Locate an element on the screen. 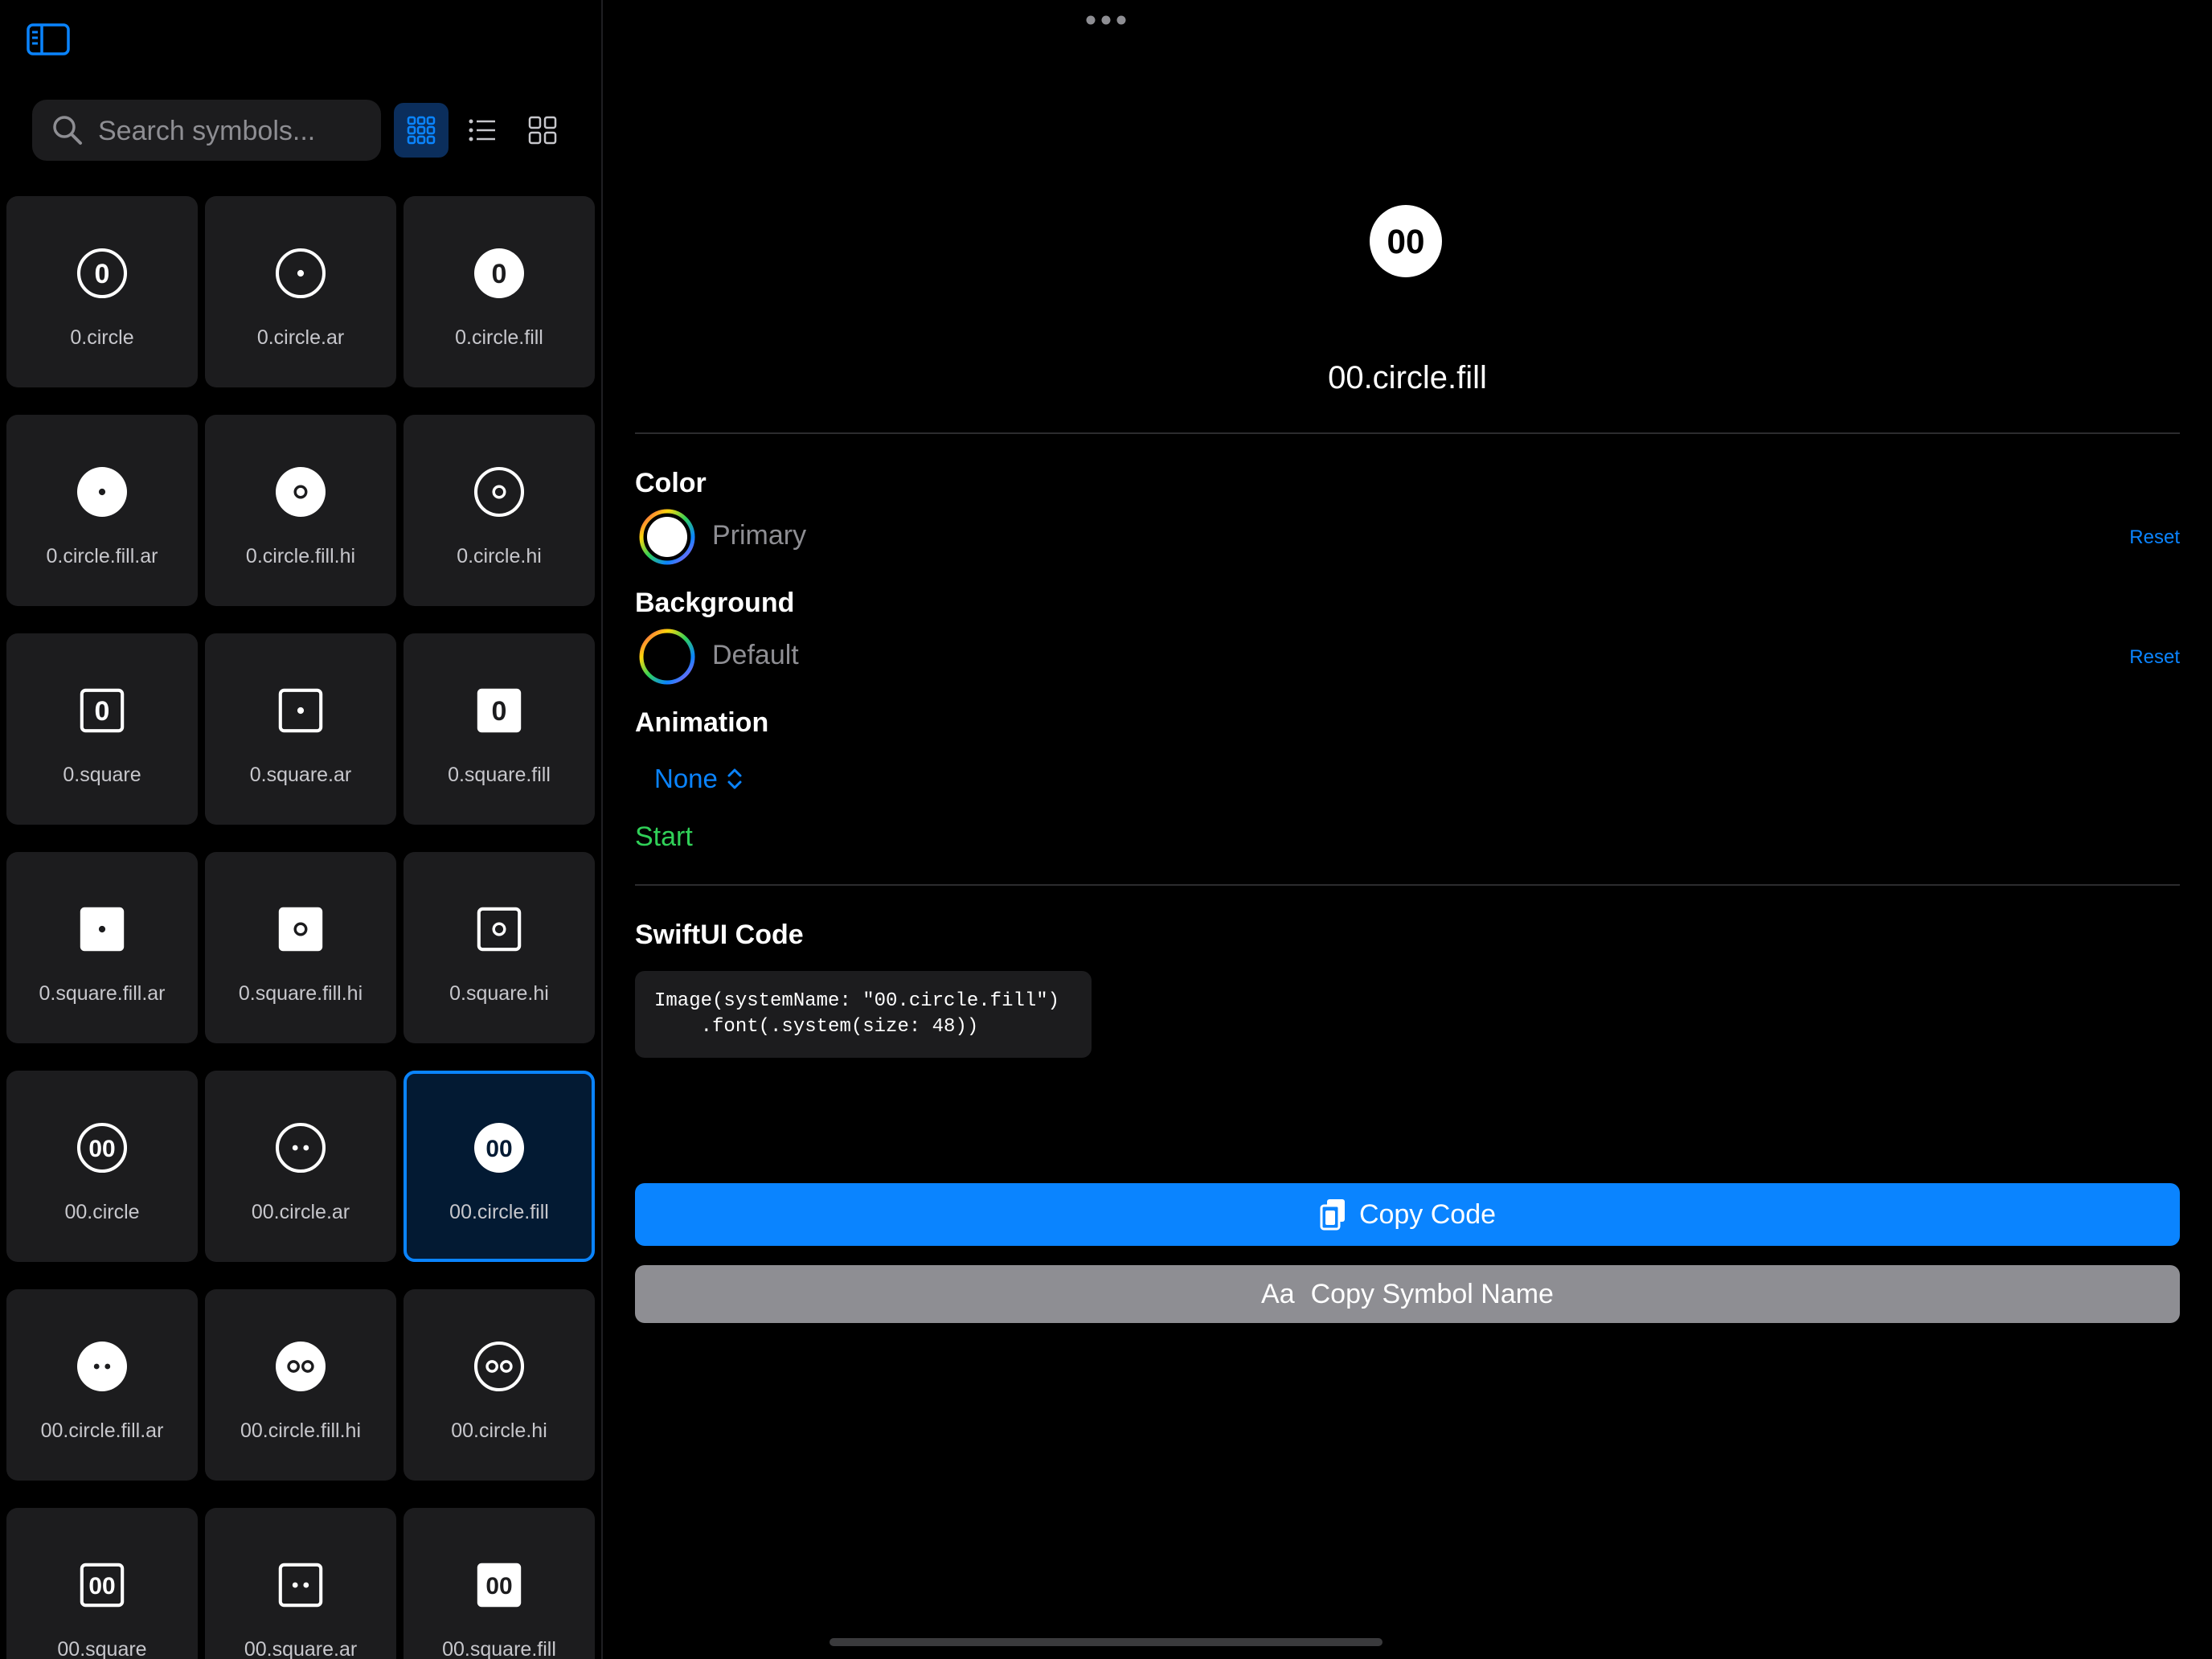 This screenshot has height=1659, width=2212. background-value: Default is located at coordinates (755, 655).